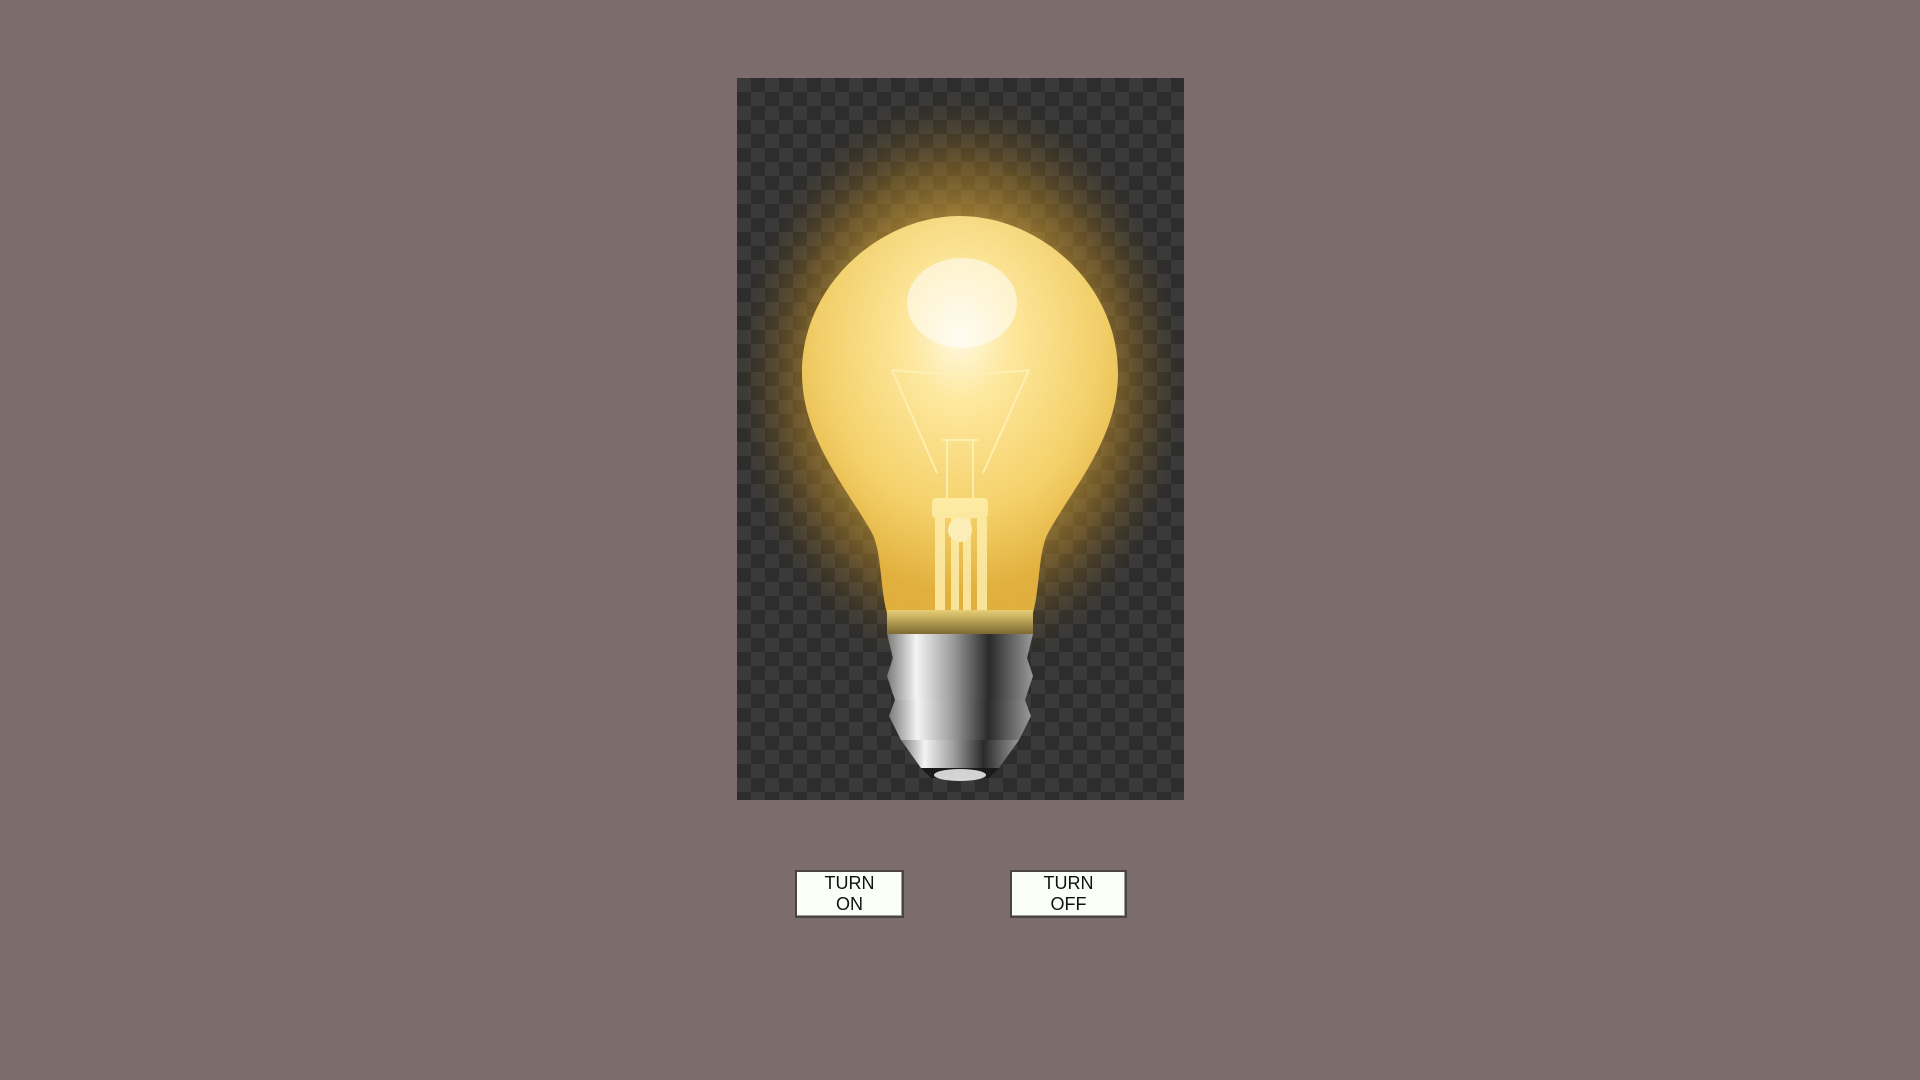  I want to click on turn-on-button: TURN ON, so click(849, 894).